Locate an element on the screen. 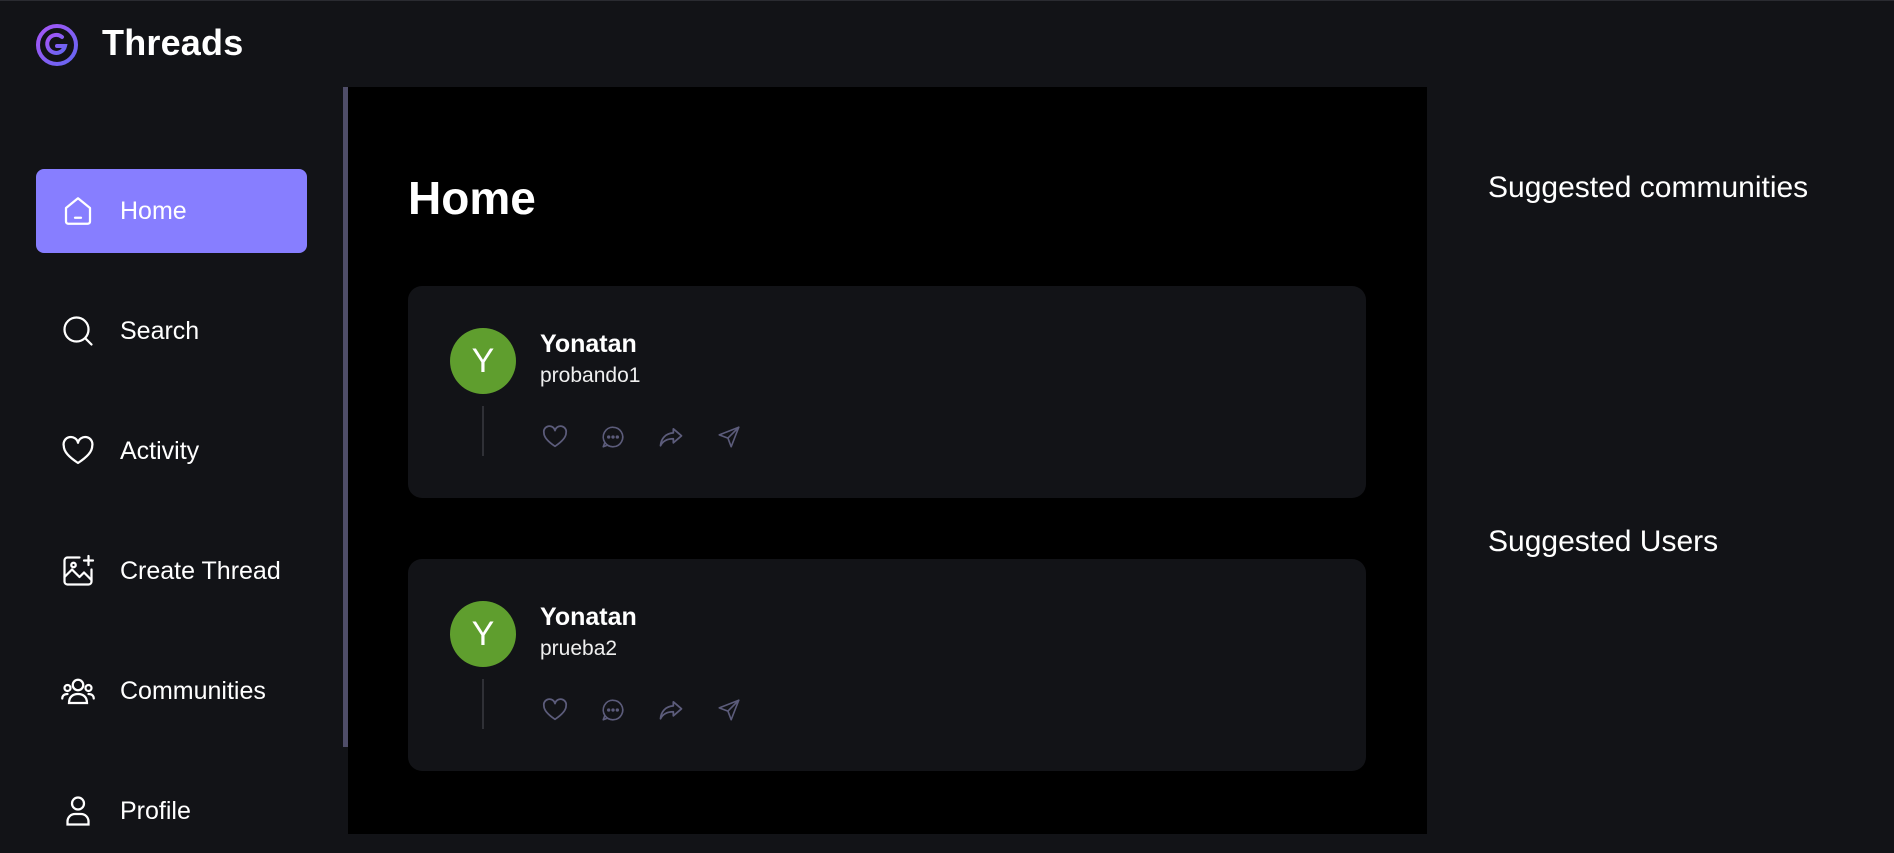 This screenshot has width=1894, height=853. logo-icon is located at coordinates (57, 45).